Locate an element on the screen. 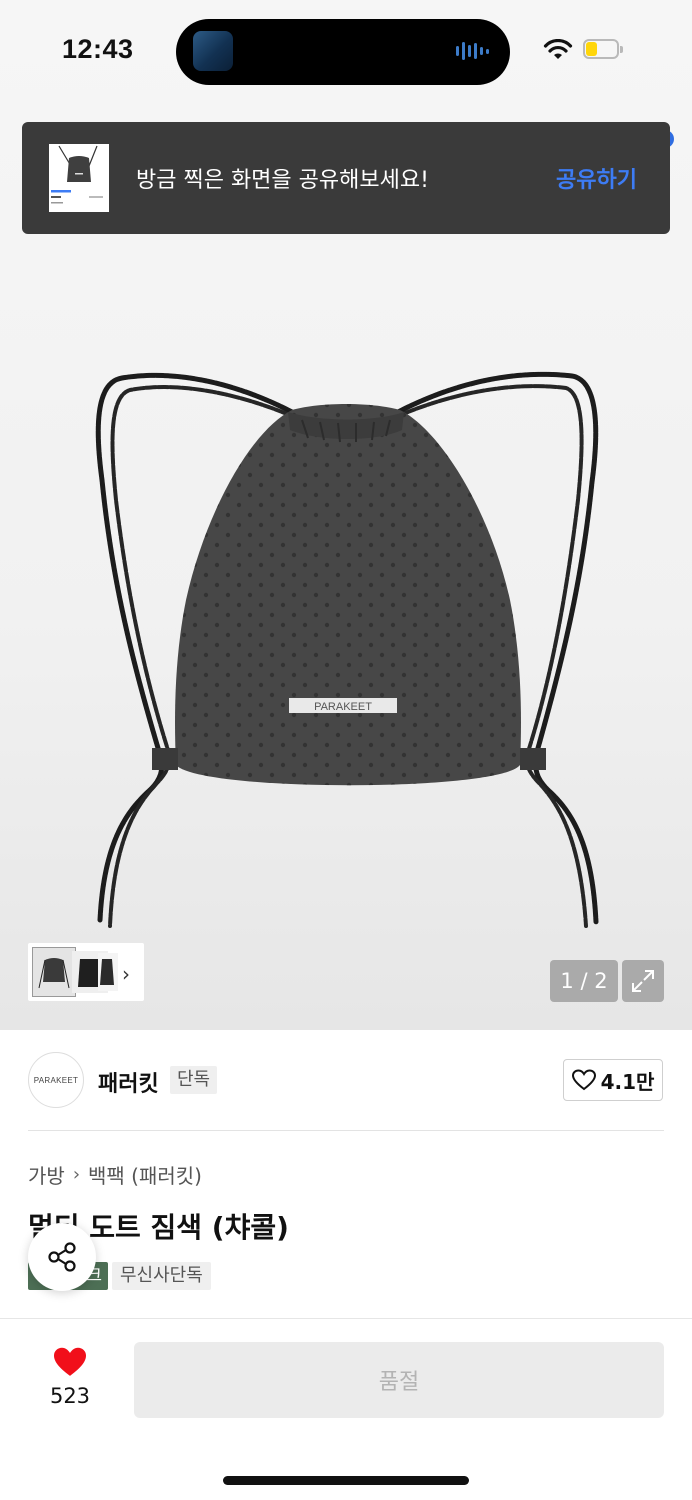 Image resolution: width=692 pixels, height=1500 pixels. wifi-icon is located at coordinates (558, 49).